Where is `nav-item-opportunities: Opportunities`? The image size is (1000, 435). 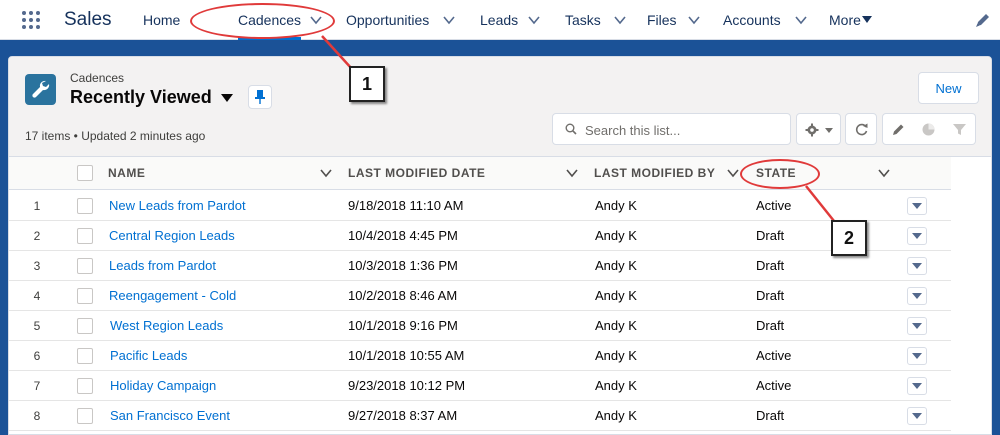 nav-item-opportunities: Opportunities is located at coordinates (387, 20).